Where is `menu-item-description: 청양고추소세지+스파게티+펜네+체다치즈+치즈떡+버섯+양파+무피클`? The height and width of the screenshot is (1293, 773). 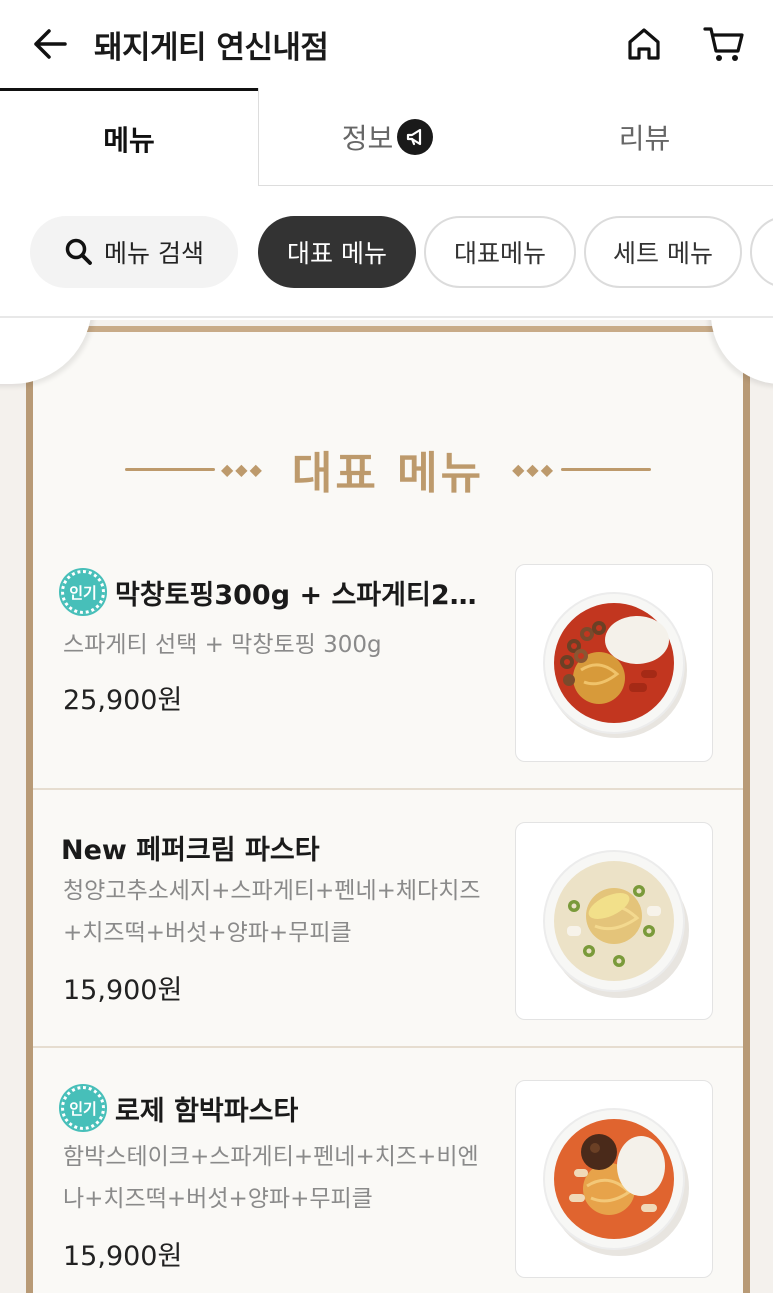
menu-item-description: 청양고추소세지+스파게티+펜네+체다치즈+치즈떡+버섯+양파+무피클 is located at coordinates (272, 912).